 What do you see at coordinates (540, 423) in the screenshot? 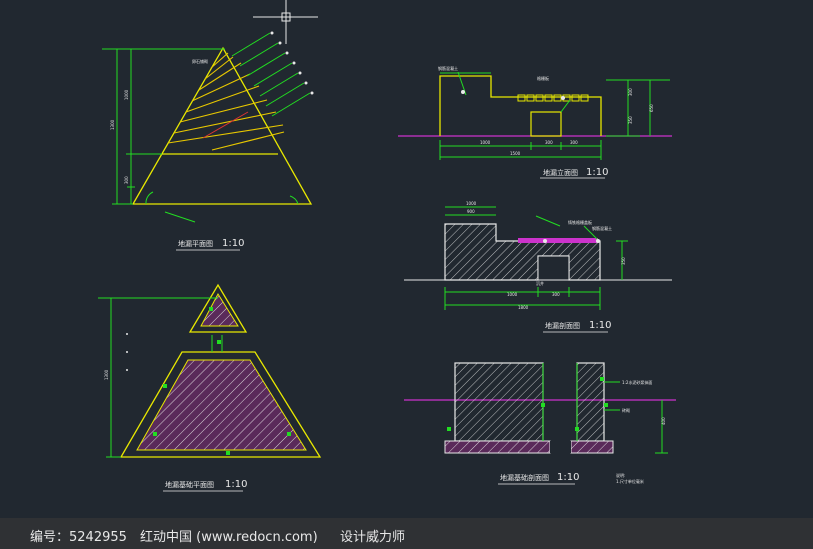
I see `foundation-section-drawing: 1:2水泥砂浆抹面 砖砌 400 说明: 1.尺寸单位毫米` at bounding box center [540, 423].